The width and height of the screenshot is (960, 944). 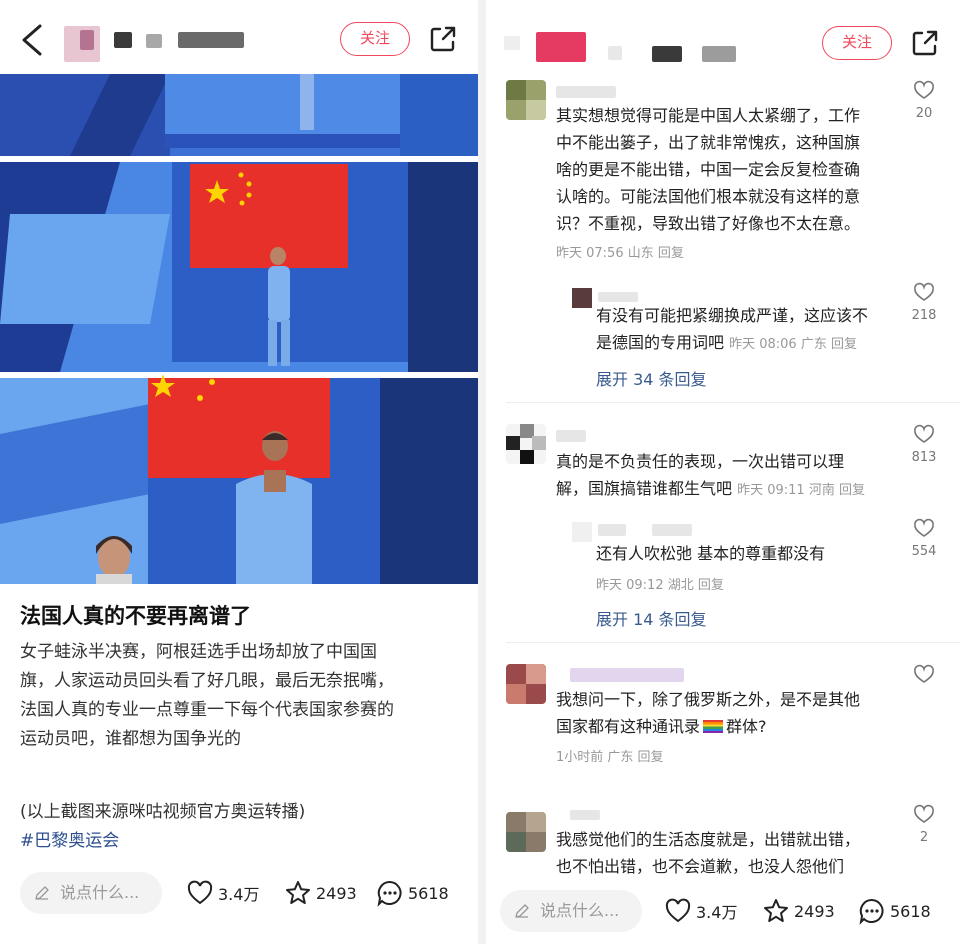 I want to click on comment-like: 813, so click(x=924, y=444).